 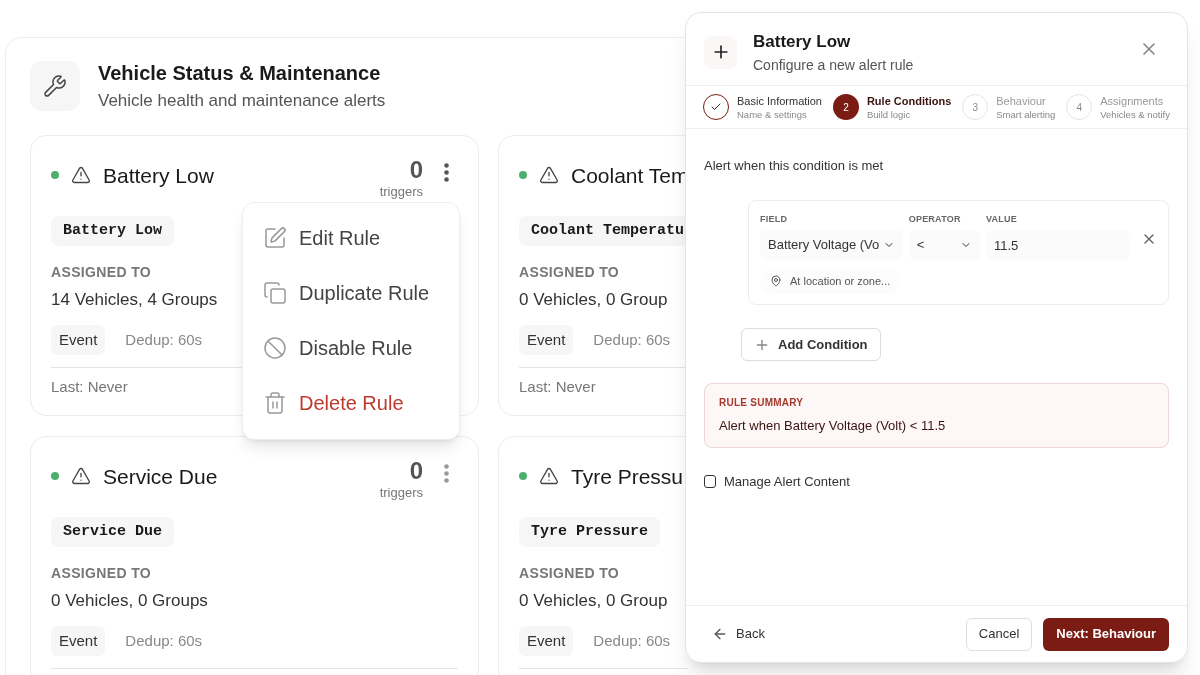 What do you see at coordinates (351, 238) in the screenshot?
I see `menu-item: Edit Rule` at bounding box center [351, 238].